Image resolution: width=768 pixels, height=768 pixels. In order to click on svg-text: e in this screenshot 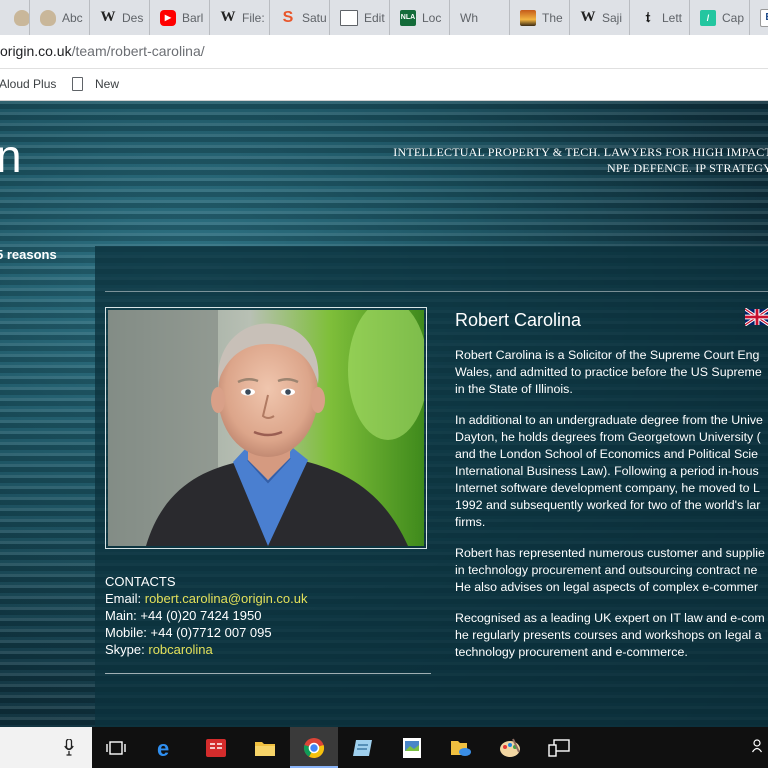, I will do `click(163, 748)`.